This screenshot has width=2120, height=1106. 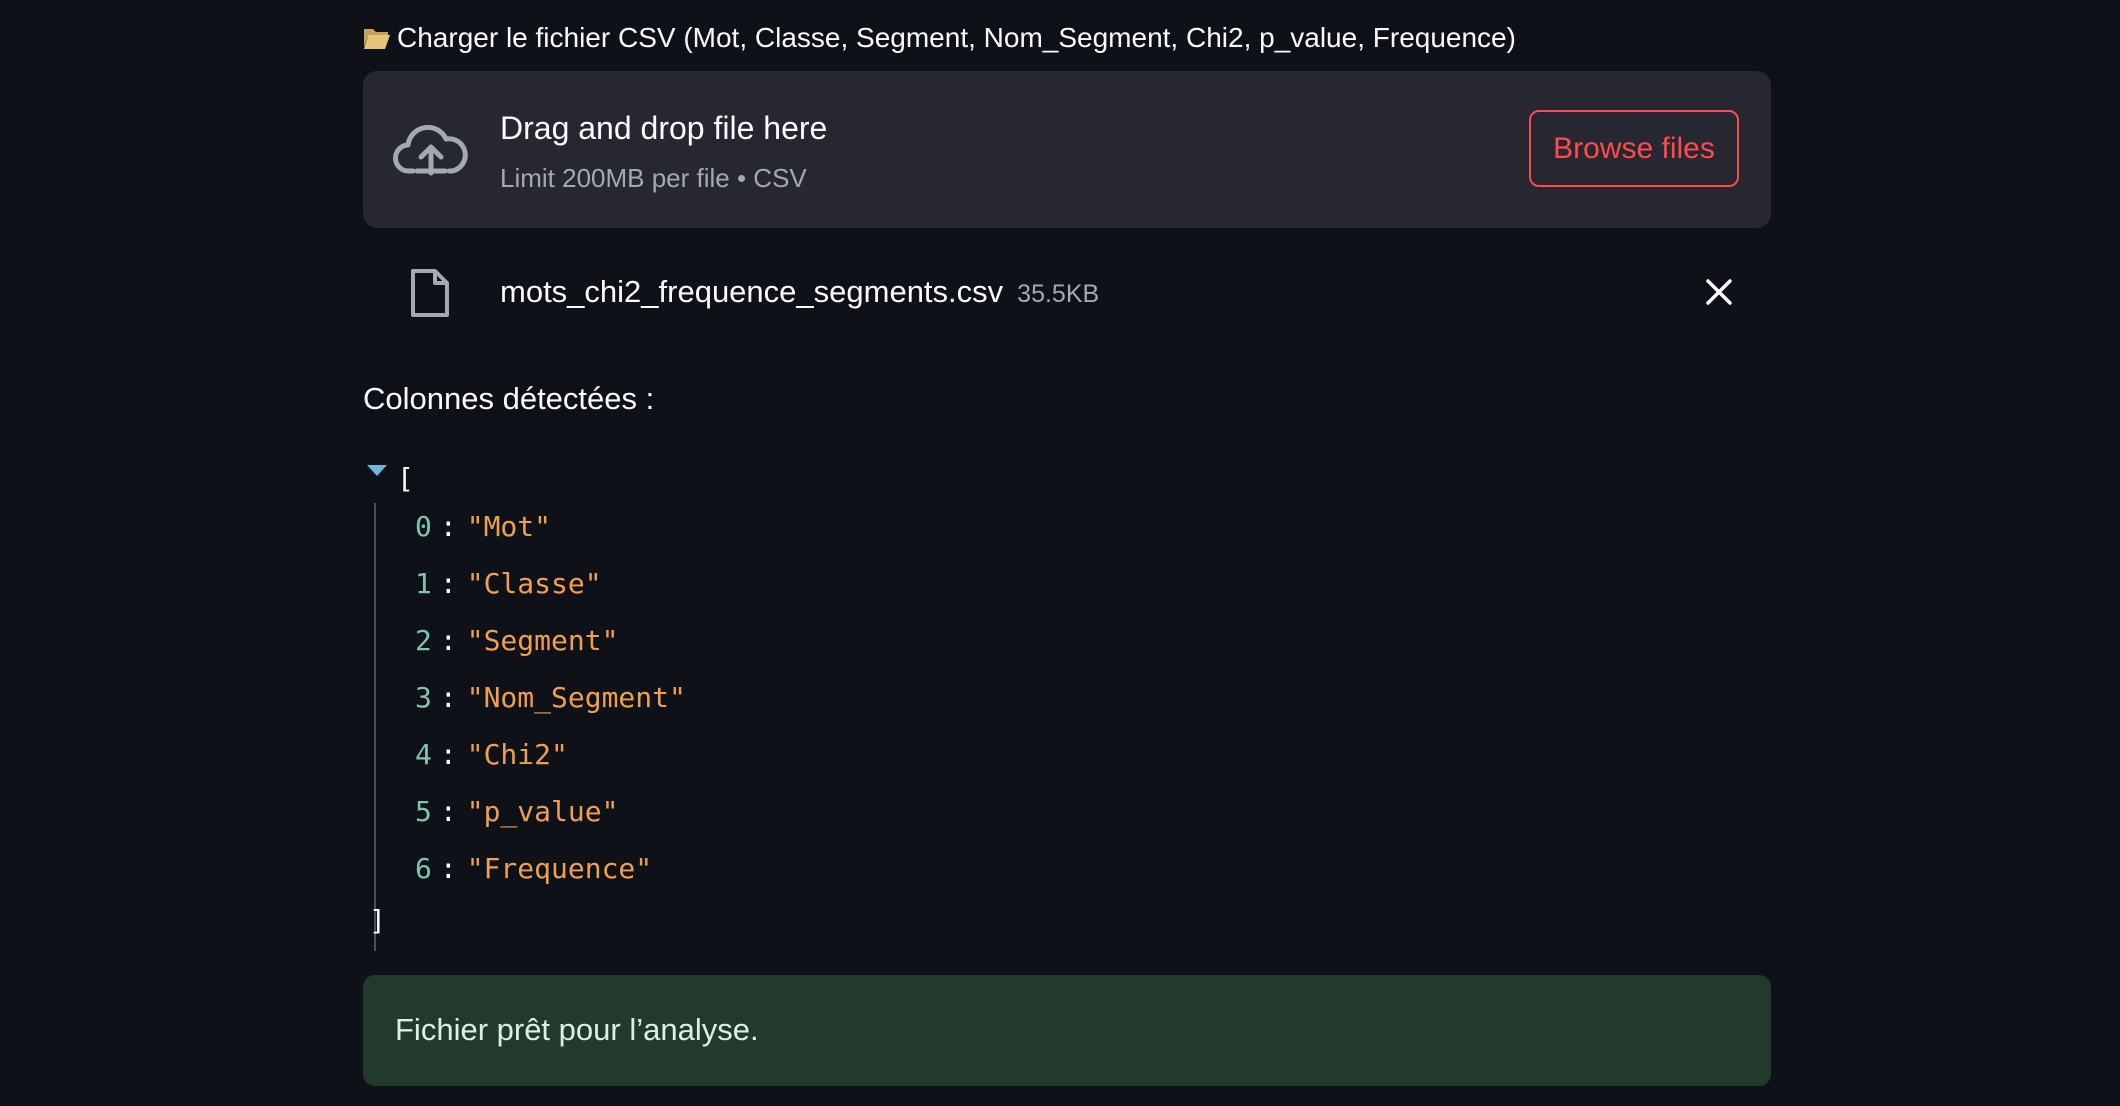 I want to click on json-list-item: 1: "Classe", so click(x=508, y=583).